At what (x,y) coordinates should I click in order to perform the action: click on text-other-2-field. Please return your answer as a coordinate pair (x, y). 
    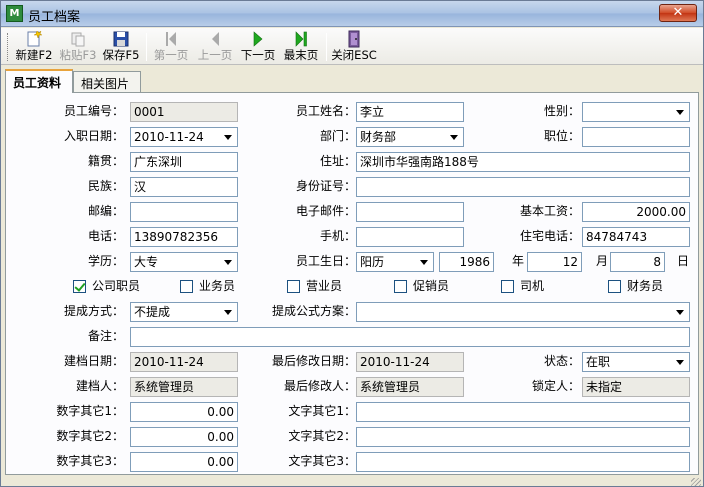
    Looking at the image, I should click on (523, 437).